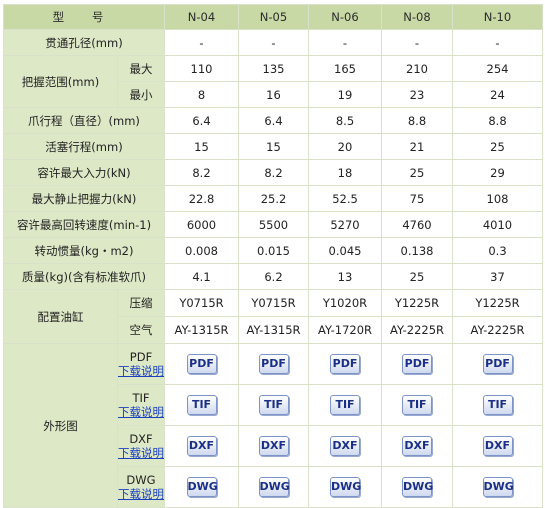 This screenshot has width=545, height=508. What do you see at coordinates (84, 276) in the screenshot?
I see `mass-label: 质量(kg)(含有标准软爪)` at bounding box center [84, 276].